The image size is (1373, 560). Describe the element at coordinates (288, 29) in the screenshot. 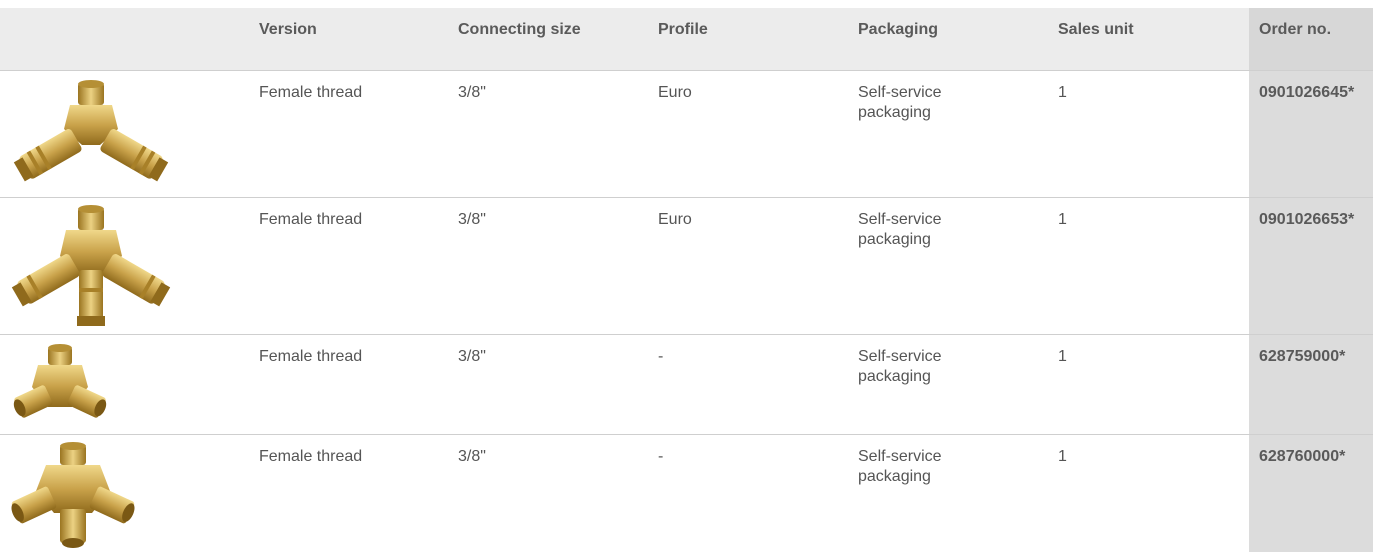

I see `header-version: Version` at that location.